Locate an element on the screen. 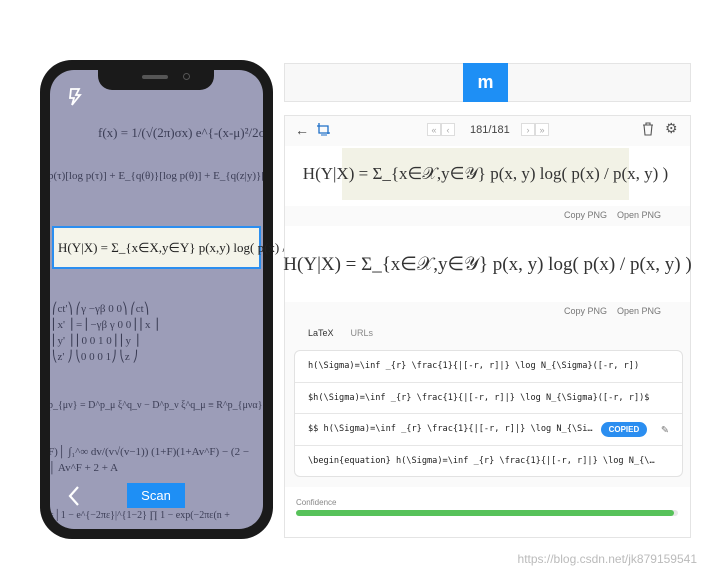 This screenshot has width=711, height=580. formula: ⎛ct'⎞ ⎛γ −γβ 0 0⎞ ⎛ct⎞ is located at coordinates (101, 309).